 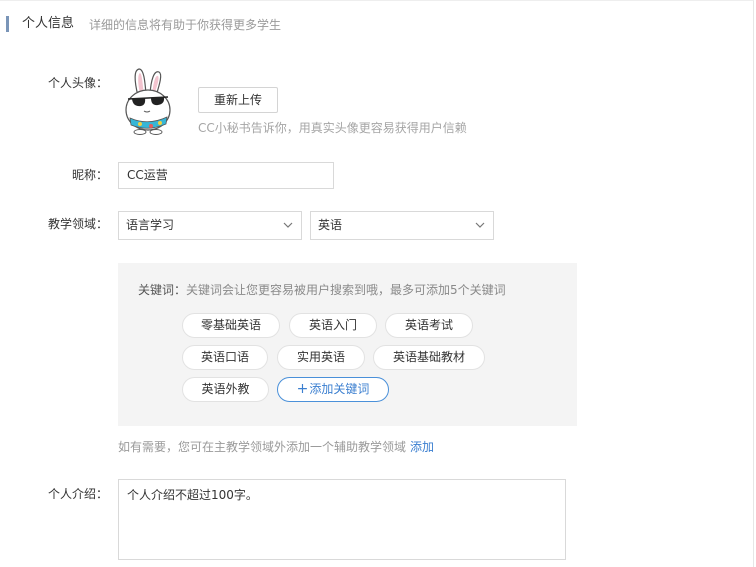 I want to click on primary-domain-select: 语言学习, so click(x=210, y=225).